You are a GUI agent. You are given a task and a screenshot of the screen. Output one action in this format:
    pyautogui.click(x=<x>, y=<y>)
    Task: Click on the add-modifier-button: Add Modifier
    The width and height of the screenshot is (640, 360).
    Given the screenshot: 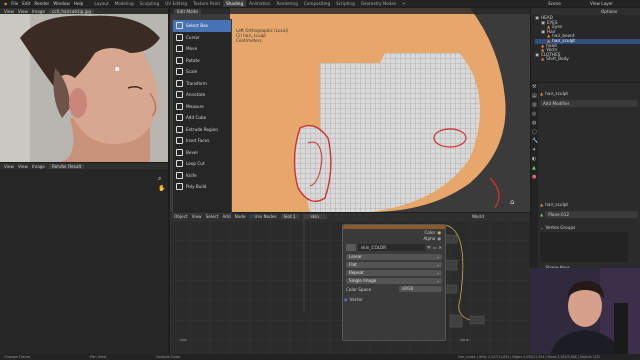 What is the action you would take?
    pyautogui.click(x=589, y=103)
    